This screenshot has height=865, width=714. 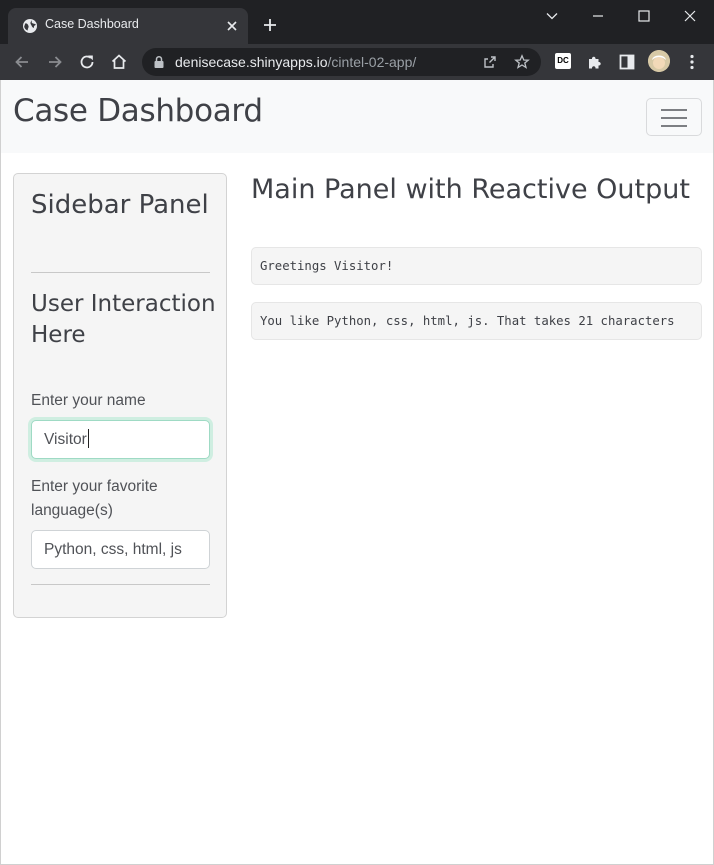 I want to click on globe-icon, so click(x=30, y=26).